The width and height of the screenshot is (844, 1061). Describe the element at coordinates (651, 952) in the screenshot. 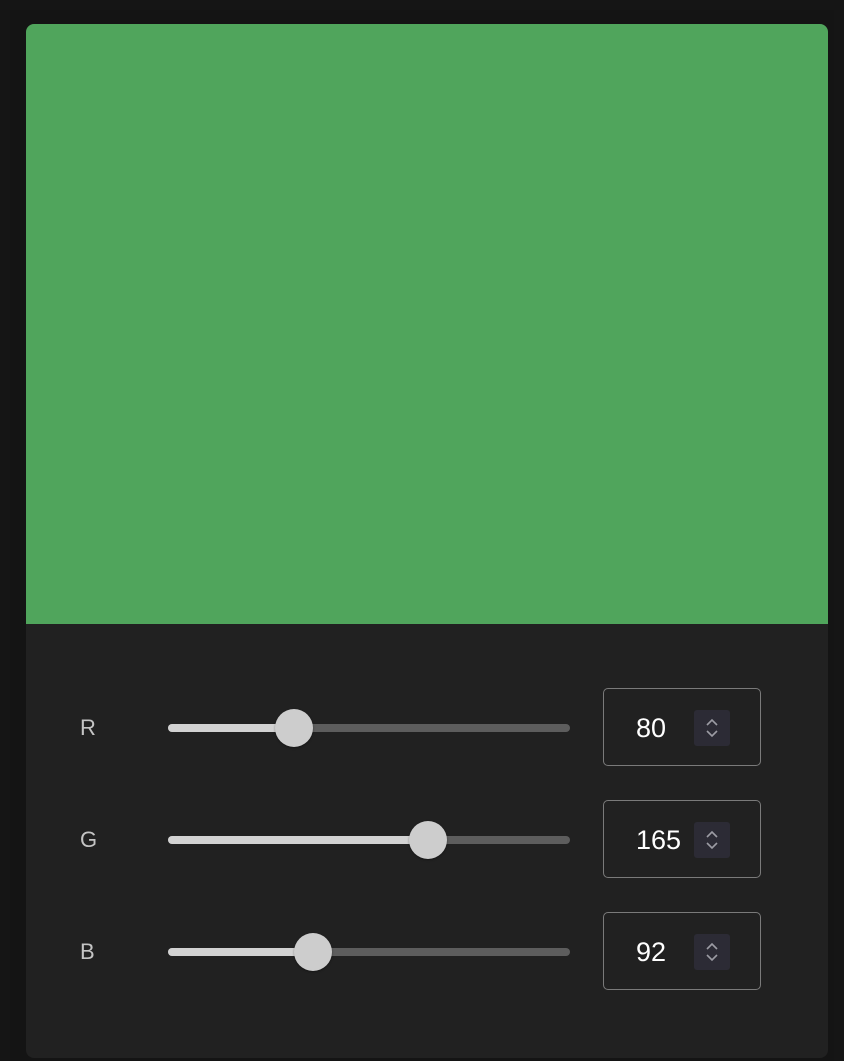

I see `blue-value: 92` at that location.